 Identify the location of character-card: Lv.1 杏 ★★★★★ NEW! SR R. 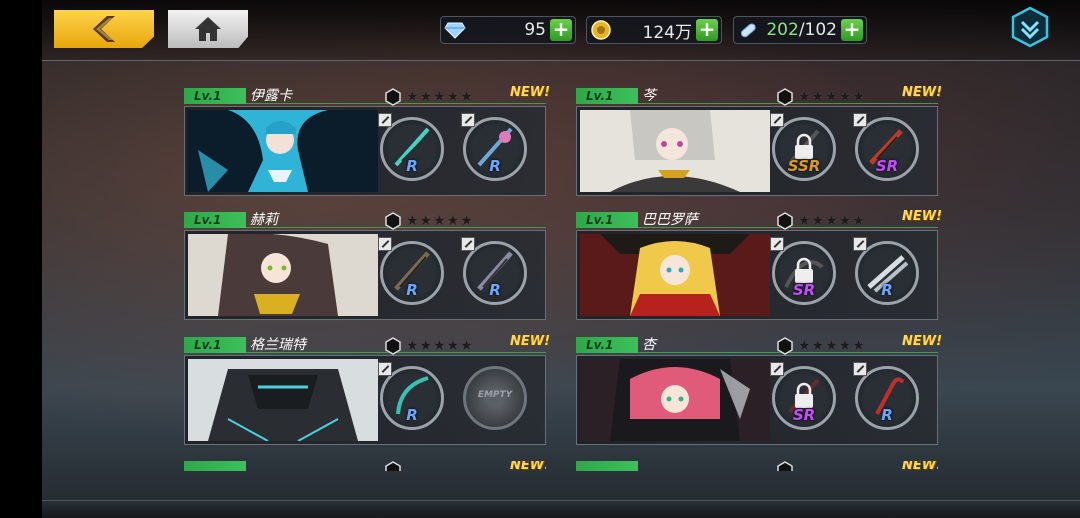
(759, 389).